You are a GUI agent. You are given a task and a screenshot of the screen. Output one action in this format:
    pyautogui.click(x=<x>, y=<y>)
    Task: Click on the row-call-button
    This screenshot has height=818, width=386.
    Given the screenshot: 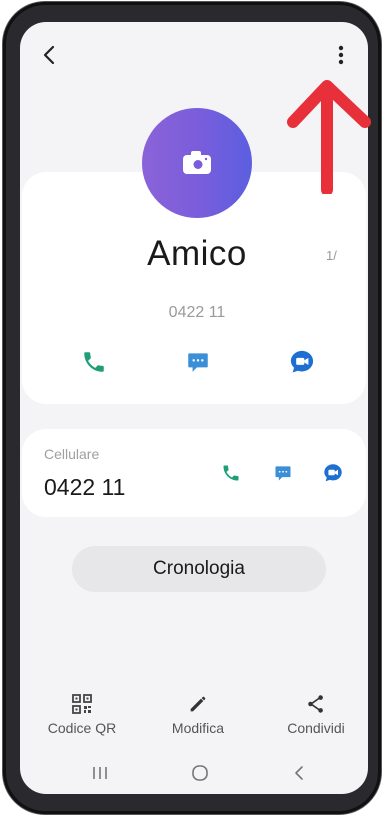 What is the action you would take?
    pyautogui.click(x=231, y=473)
    